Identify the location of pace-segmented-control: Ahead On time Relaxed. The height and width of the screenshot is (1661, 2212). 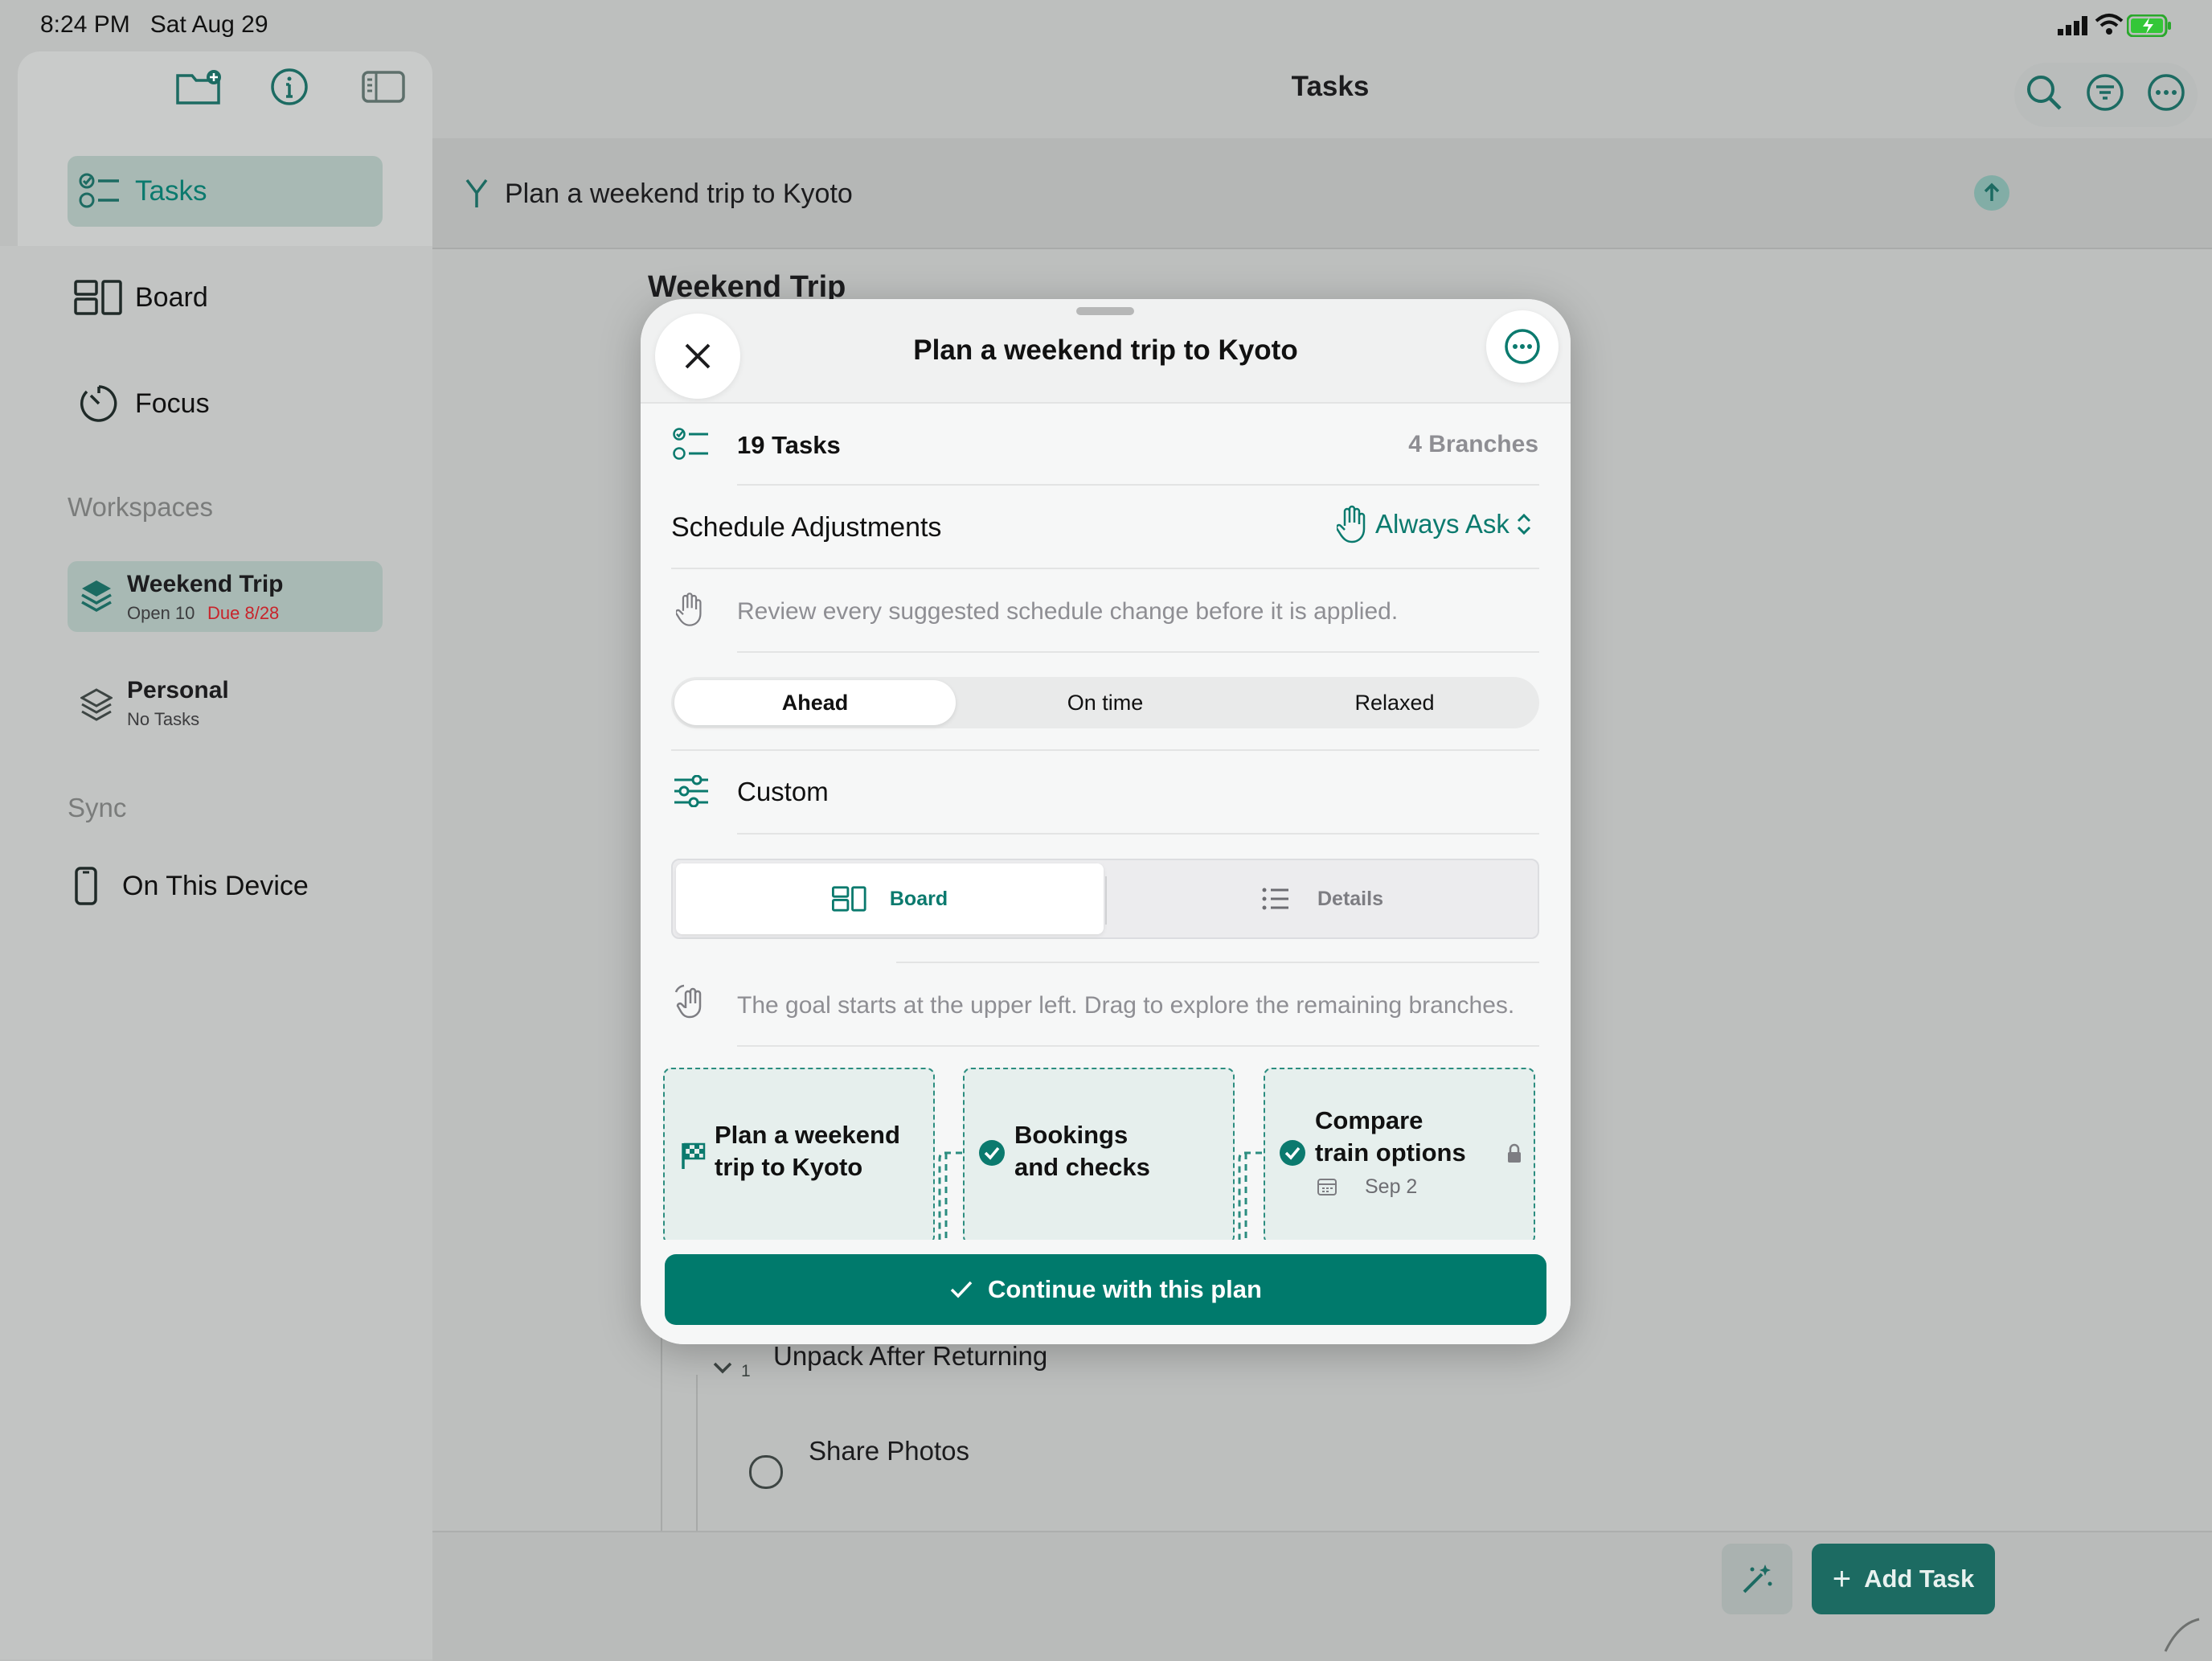
(1105, 702).